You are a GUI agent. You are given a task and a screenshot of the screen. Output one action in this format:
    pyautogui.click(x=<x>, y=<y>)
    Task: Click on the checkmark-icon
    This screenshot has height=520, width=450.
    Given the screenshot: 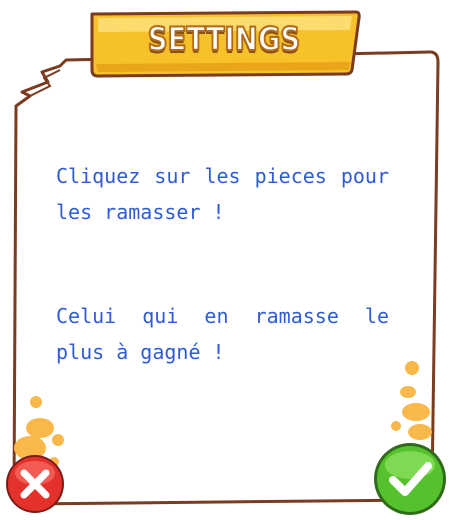 What is the action you would take?
    pyautogui.click(x=410, y=479)
    